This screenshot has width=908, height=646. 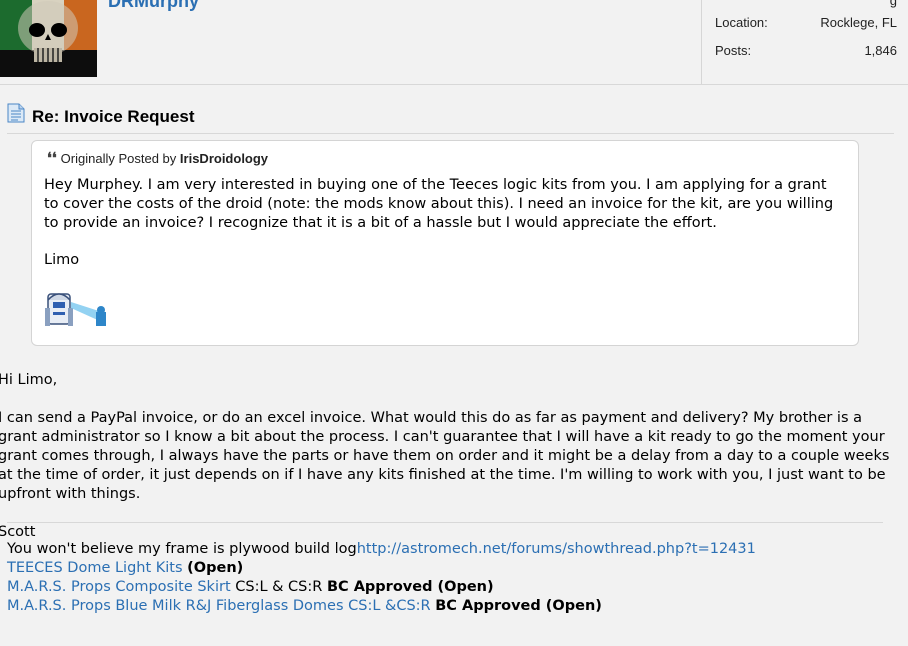 I want to click on quote-prefix: Originally Posted by, so click(x=118, y=158).